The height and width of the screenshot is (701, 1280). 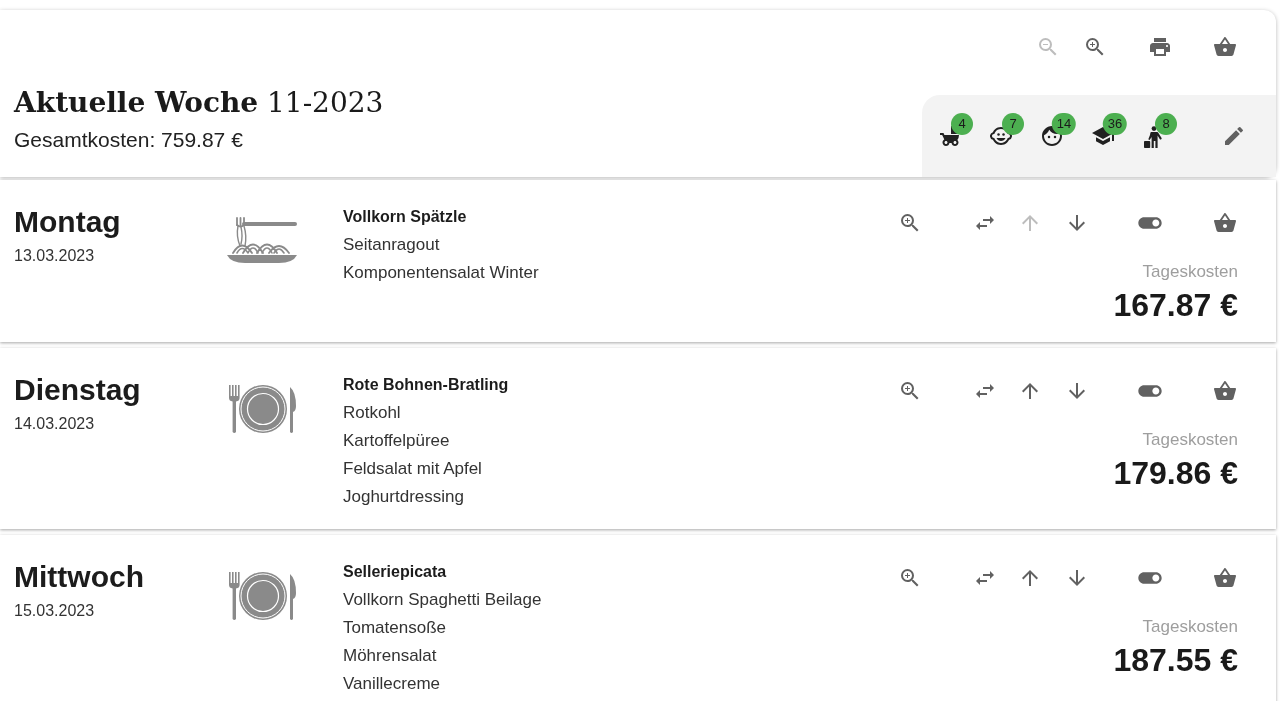 What do you see at coordinates (129, 140) in the screenshot?
I see `total-cost: Gesamtkosten: 759.87 €` at bounding box center [129, 140].